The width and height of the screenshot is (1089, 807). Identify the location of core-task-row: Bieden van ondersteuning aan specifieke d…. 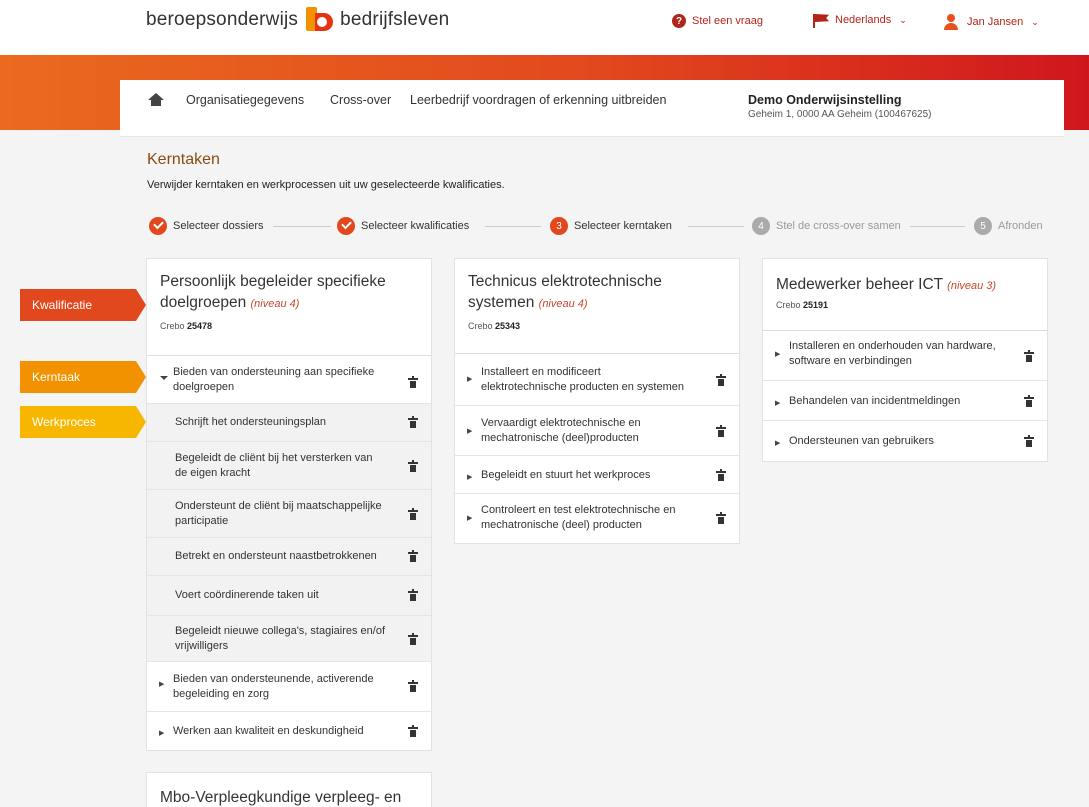
(289, 380).